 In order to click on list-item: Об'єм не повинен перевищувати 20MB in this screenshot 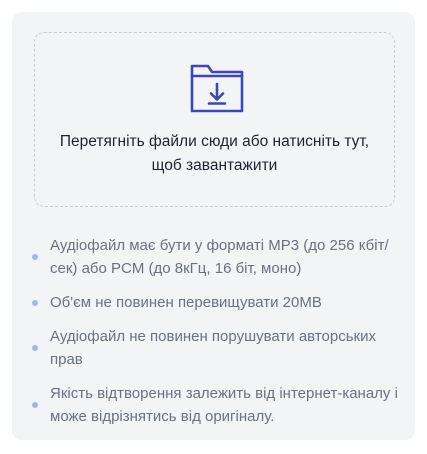, I will do `click(217, 302)`.